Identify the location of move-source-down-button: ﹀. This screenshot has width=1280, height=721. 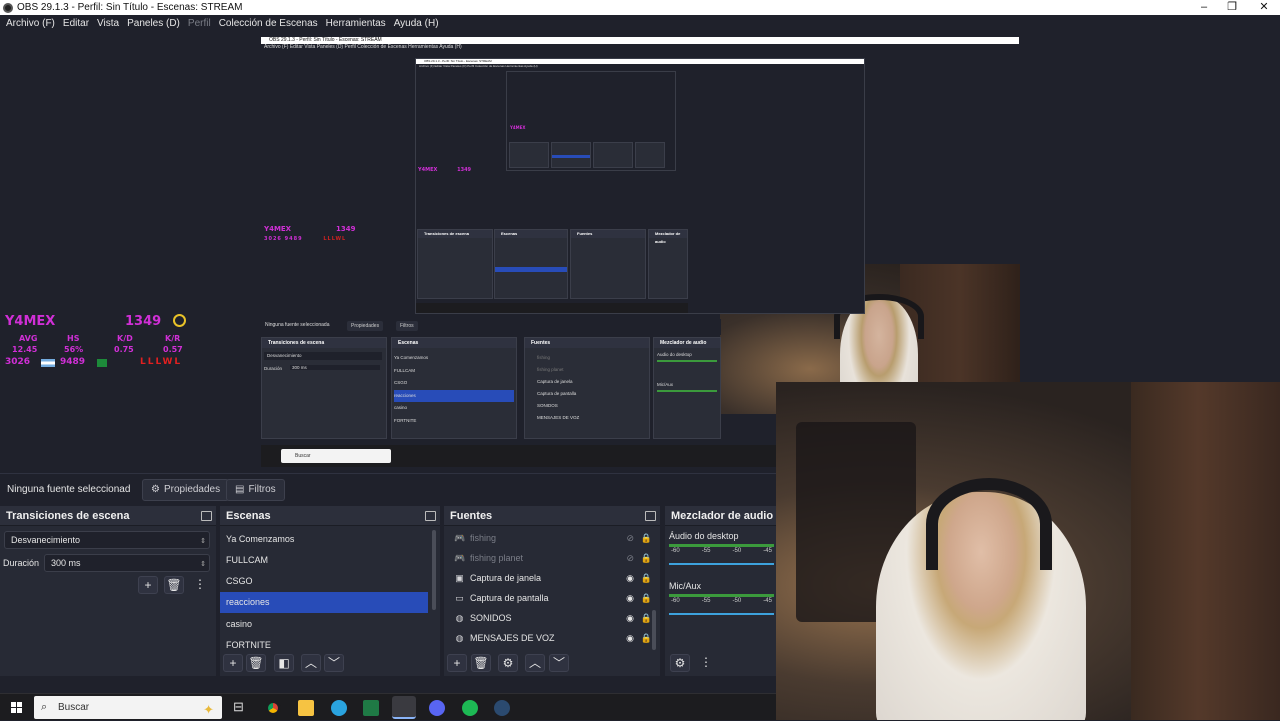
(559, 663).